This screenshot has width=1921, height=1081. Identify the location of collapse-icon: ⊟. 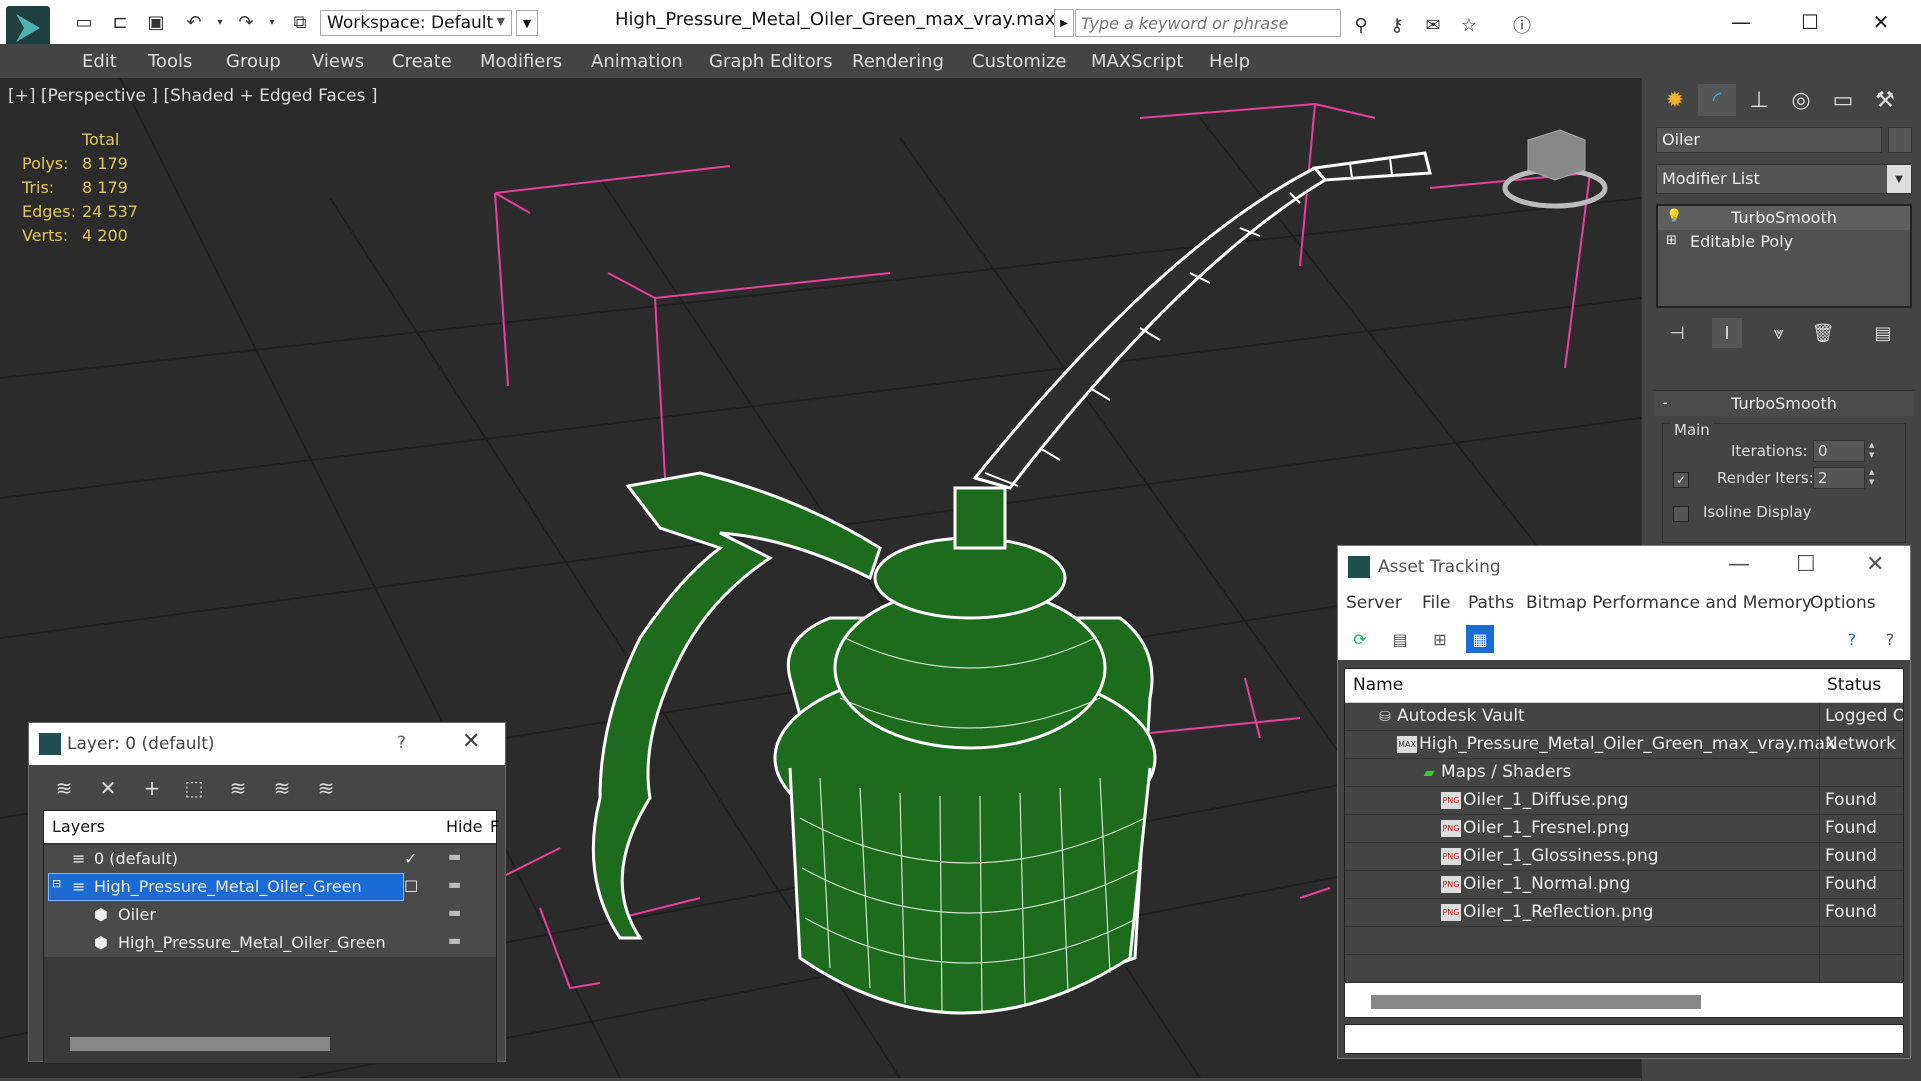
(56, 883).